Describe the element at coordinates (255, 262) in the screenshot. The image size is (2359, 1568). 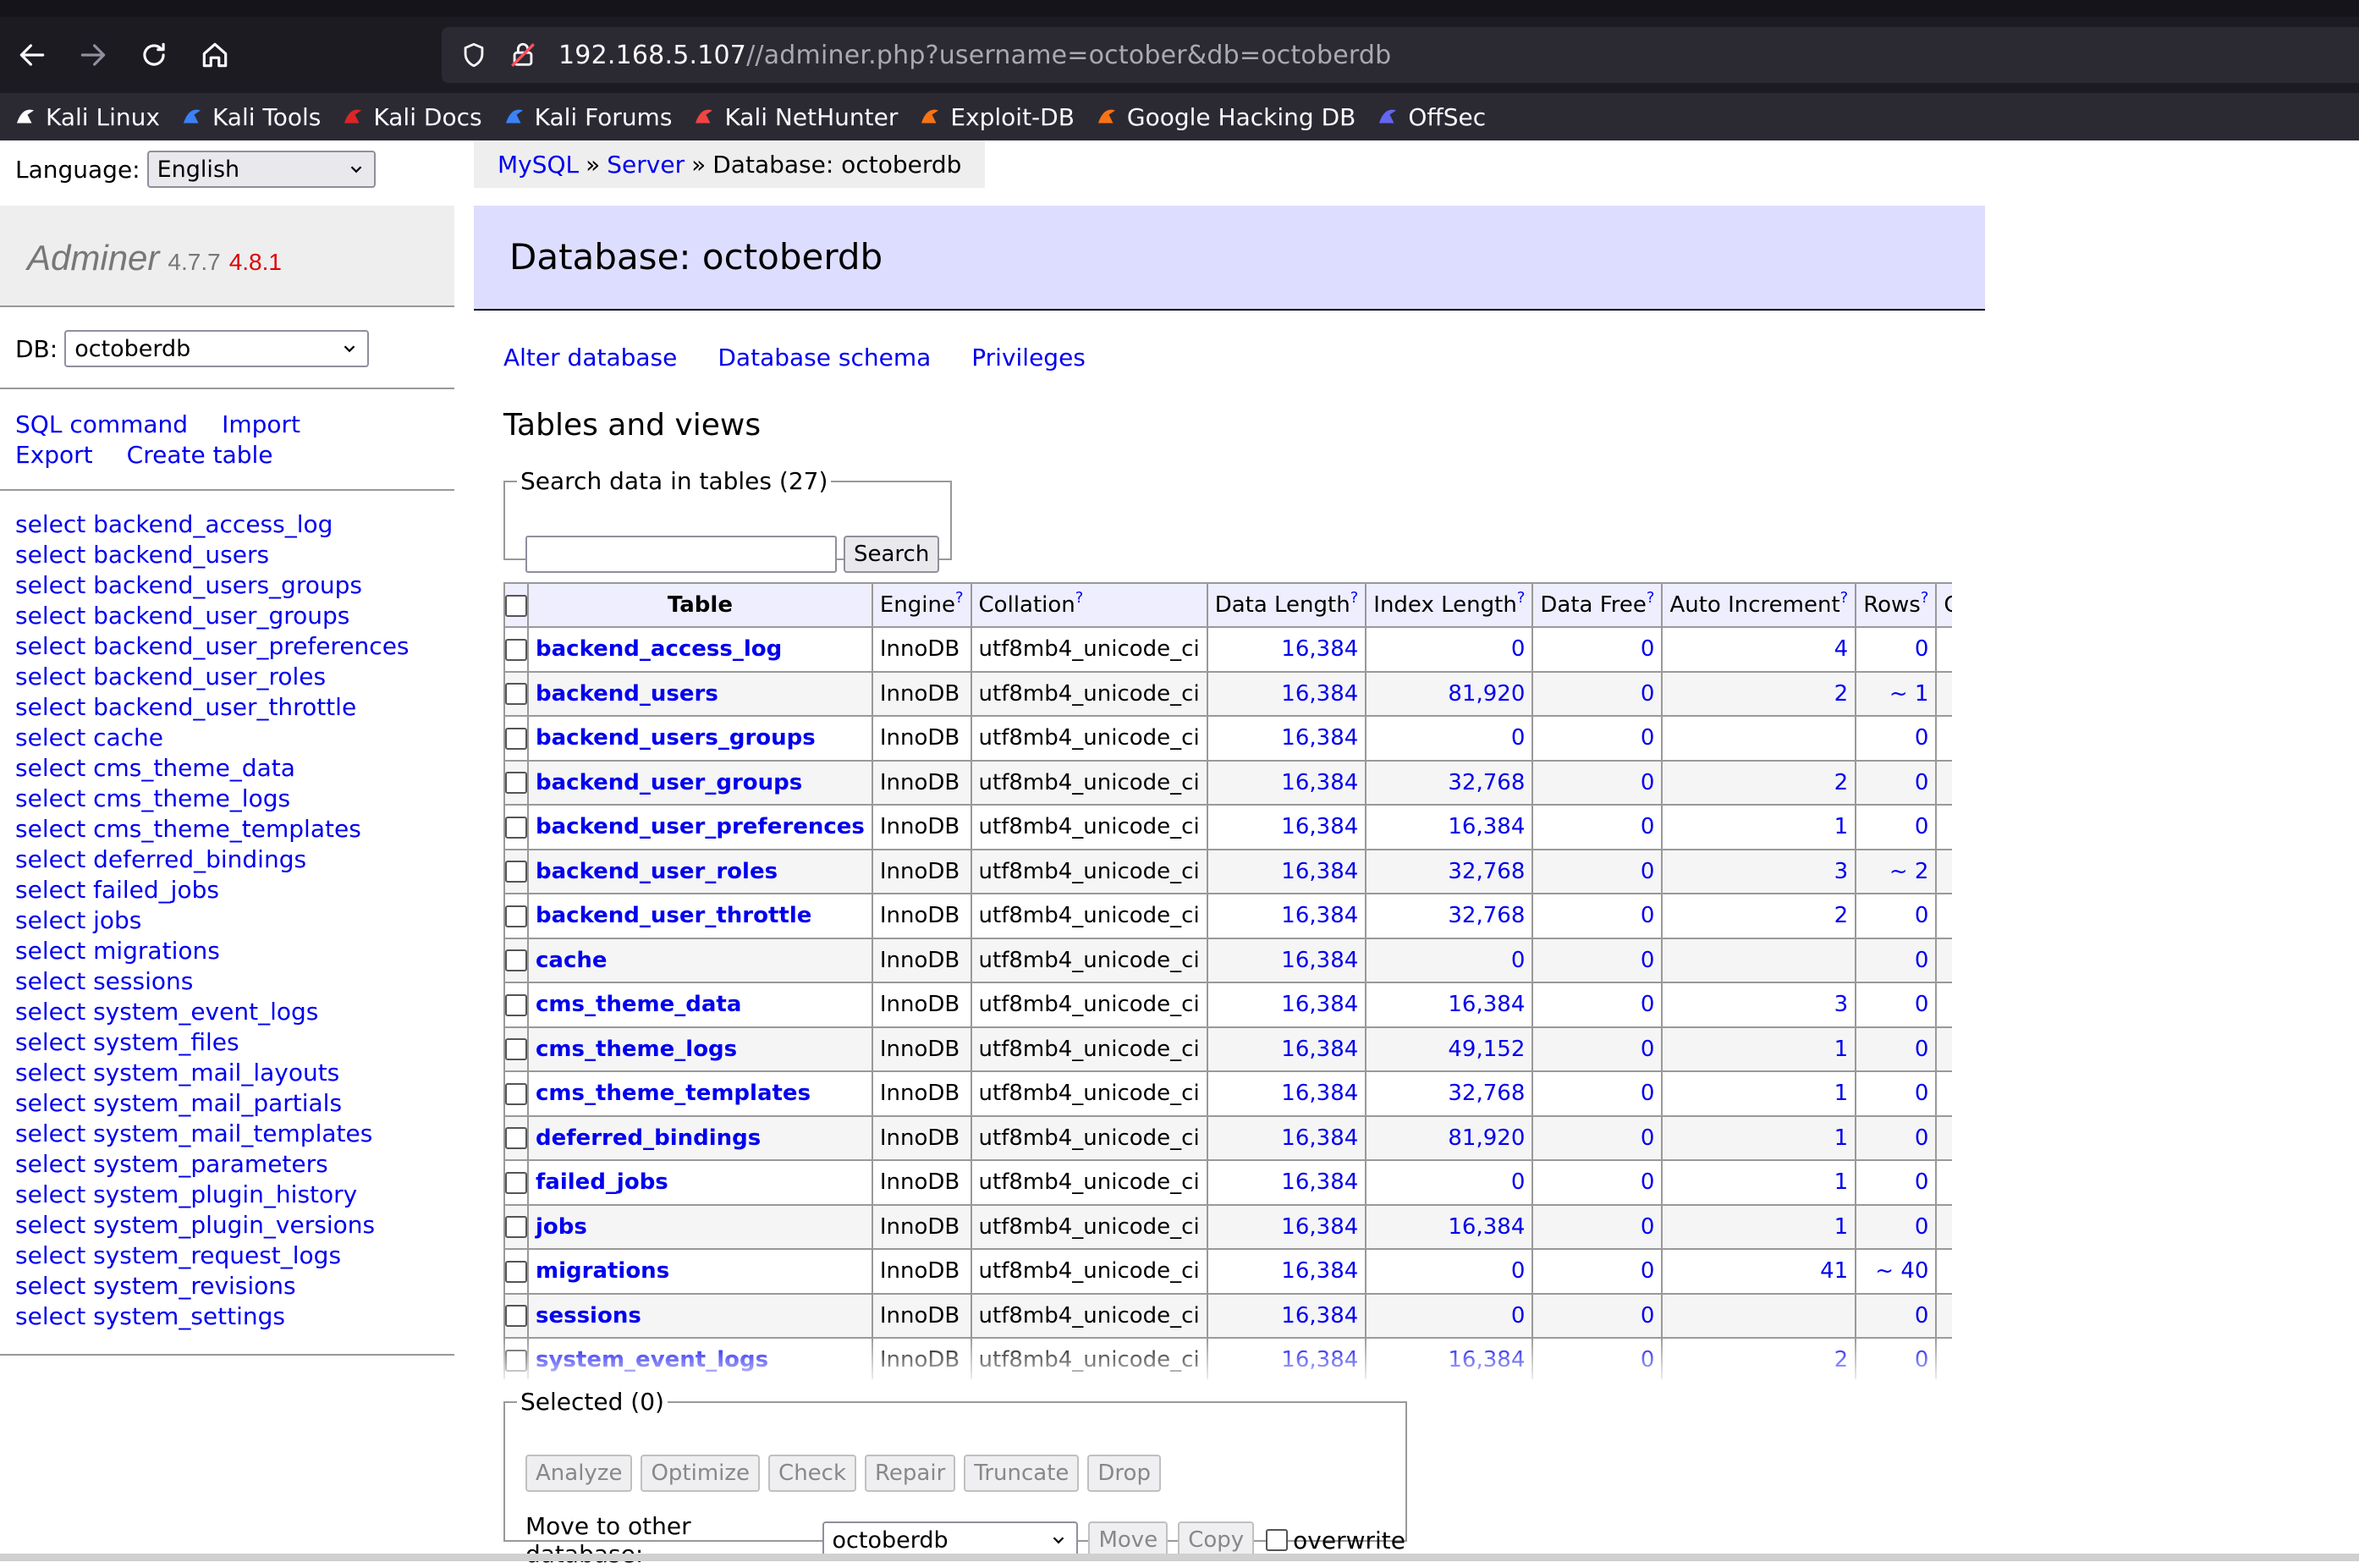
I see `new-version-link: 4.8.1` at that location.